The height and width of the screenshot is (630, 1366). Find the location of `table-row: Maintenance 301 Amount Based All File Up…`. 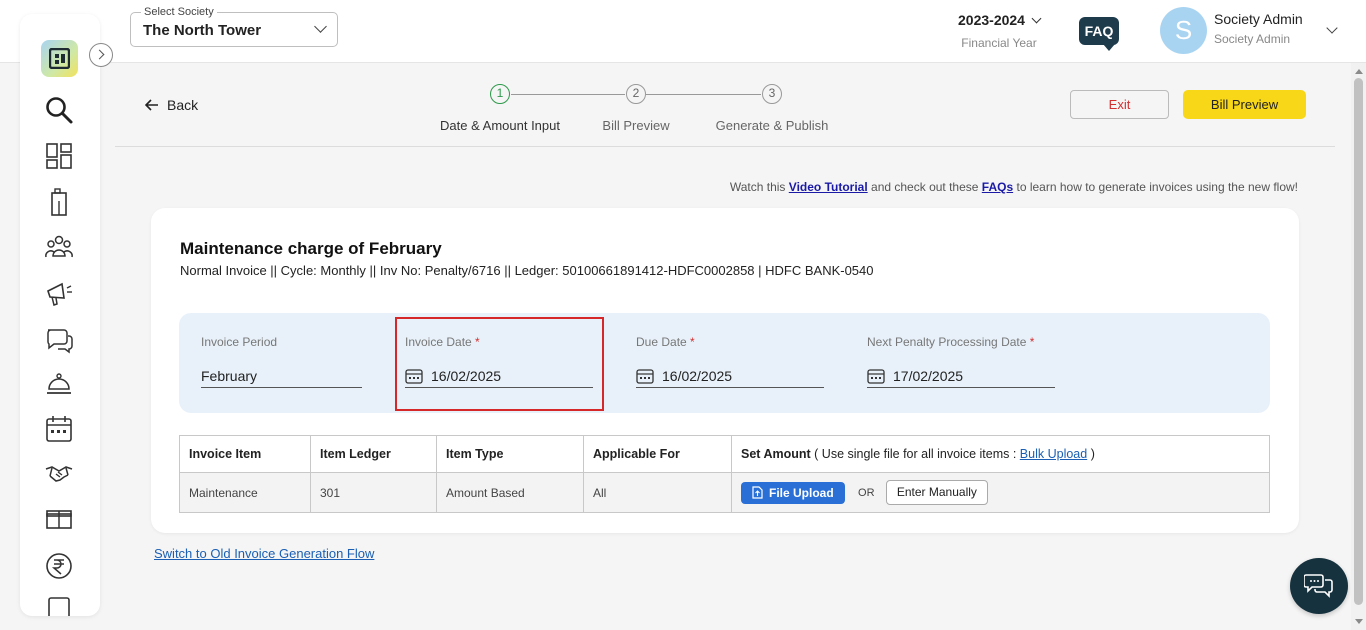

table-row: Maintenance 301 Amount Based All File Up… is located at coordinates (725, 493).